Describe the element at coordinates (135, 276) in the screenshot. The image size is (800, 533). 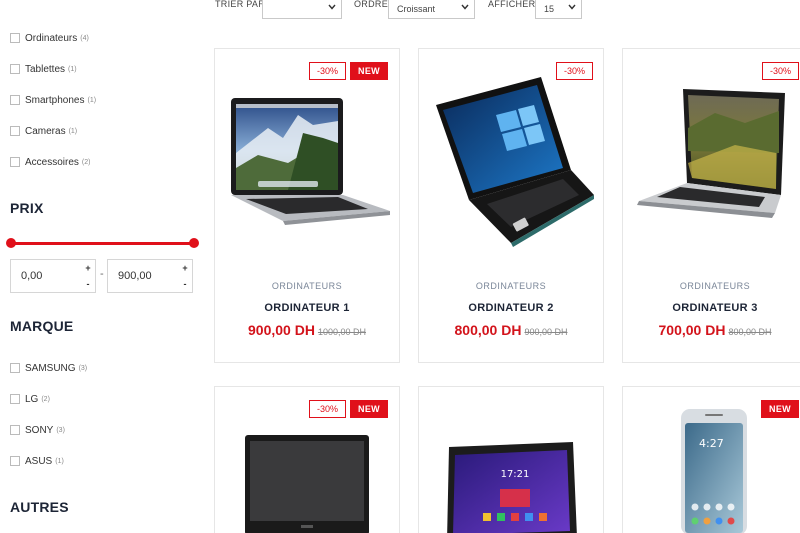
I see `price-max-value: 900,00` at that location.